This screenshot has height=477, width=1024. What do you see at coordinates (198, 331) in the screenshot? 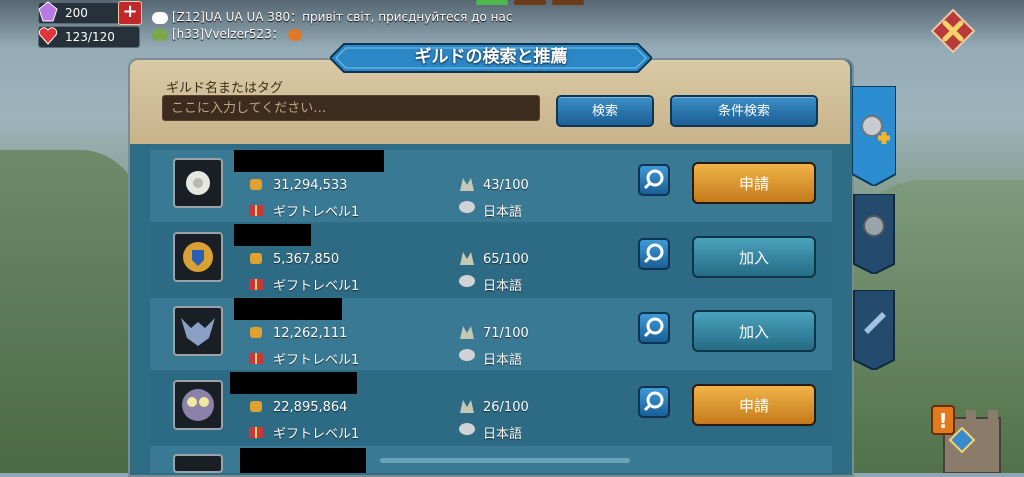
I see `horned-skull-emblem-icon` at bounding box center [198, 331].